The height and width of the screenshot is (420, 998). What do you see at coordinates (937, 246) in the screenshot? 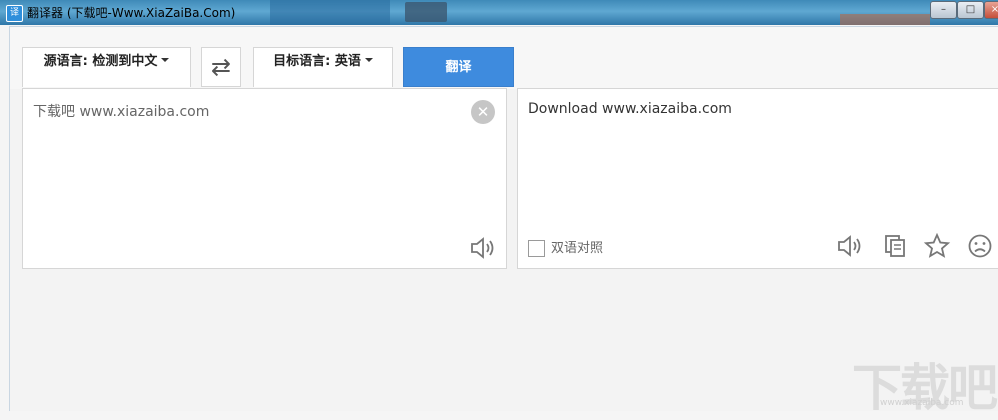
I see `star-icon` at bounding box center [937, 246].